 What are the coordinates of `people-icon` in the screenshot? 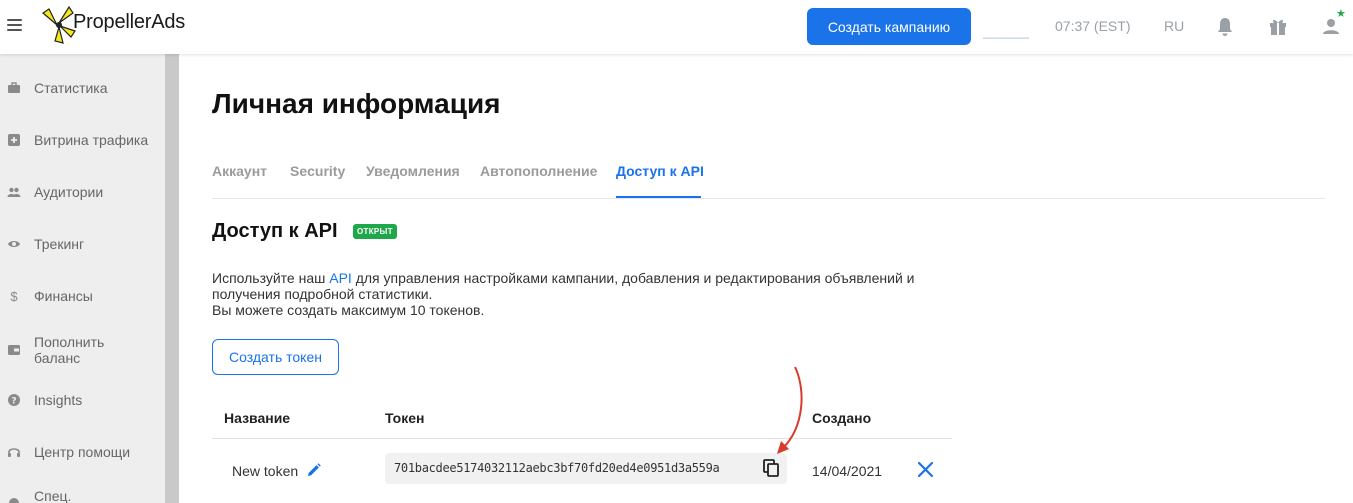 It's located at (14, 192).